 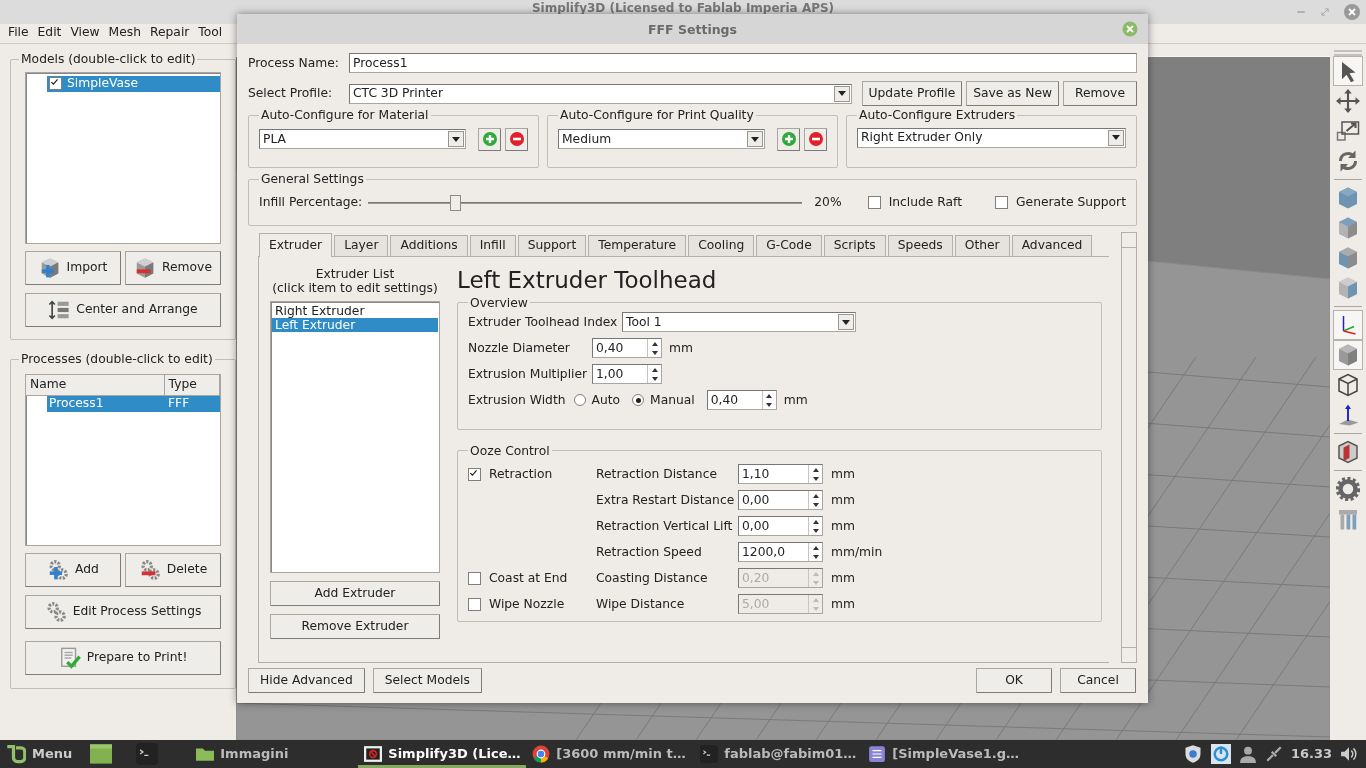 What do you see at coordinates (492, 245) in the screenshot?
I see `tab: Infill` at bounding box center [492, 245].